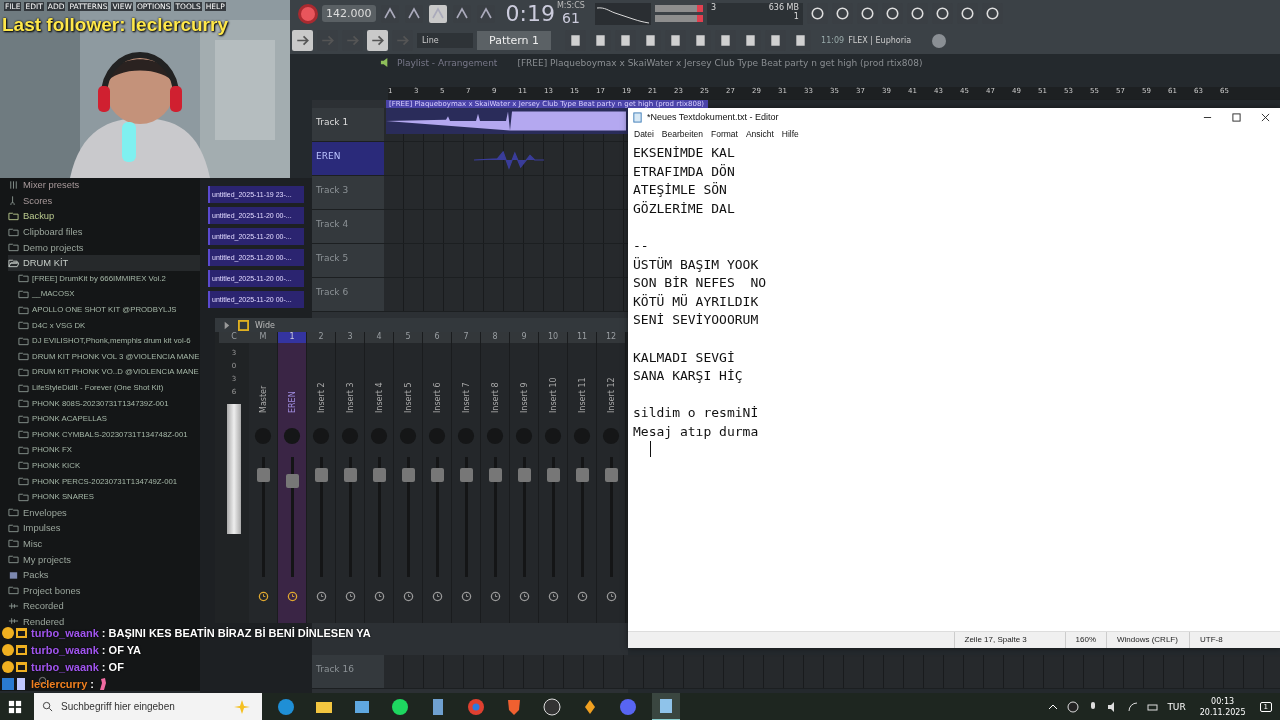 The height and width of the screenshot is (720, 1280). What do you see at coordinates (759, 133) in the screenshot?
I see `menu-item: Ansicht` at bounding box center [759, 133].